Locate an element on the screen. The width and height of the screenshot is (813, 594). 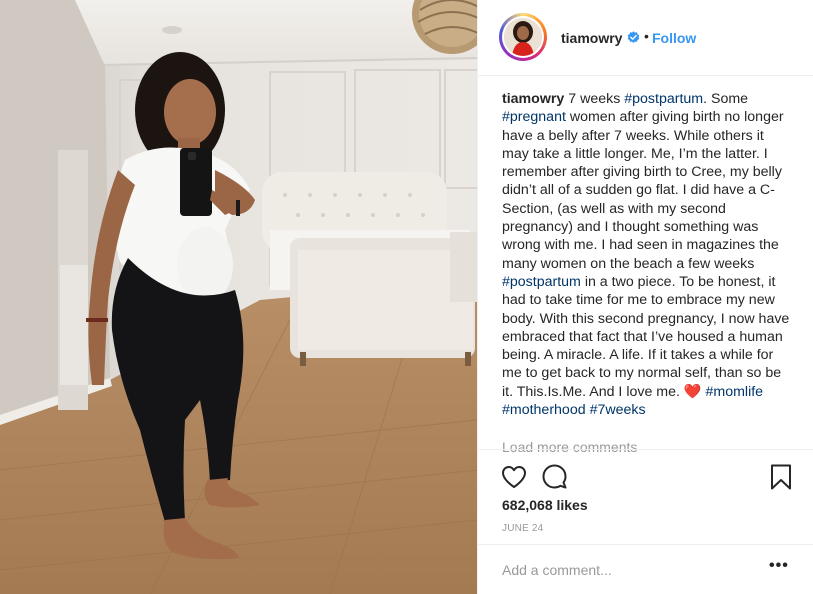
username: tiamowry is located at coordinates (591, 38).